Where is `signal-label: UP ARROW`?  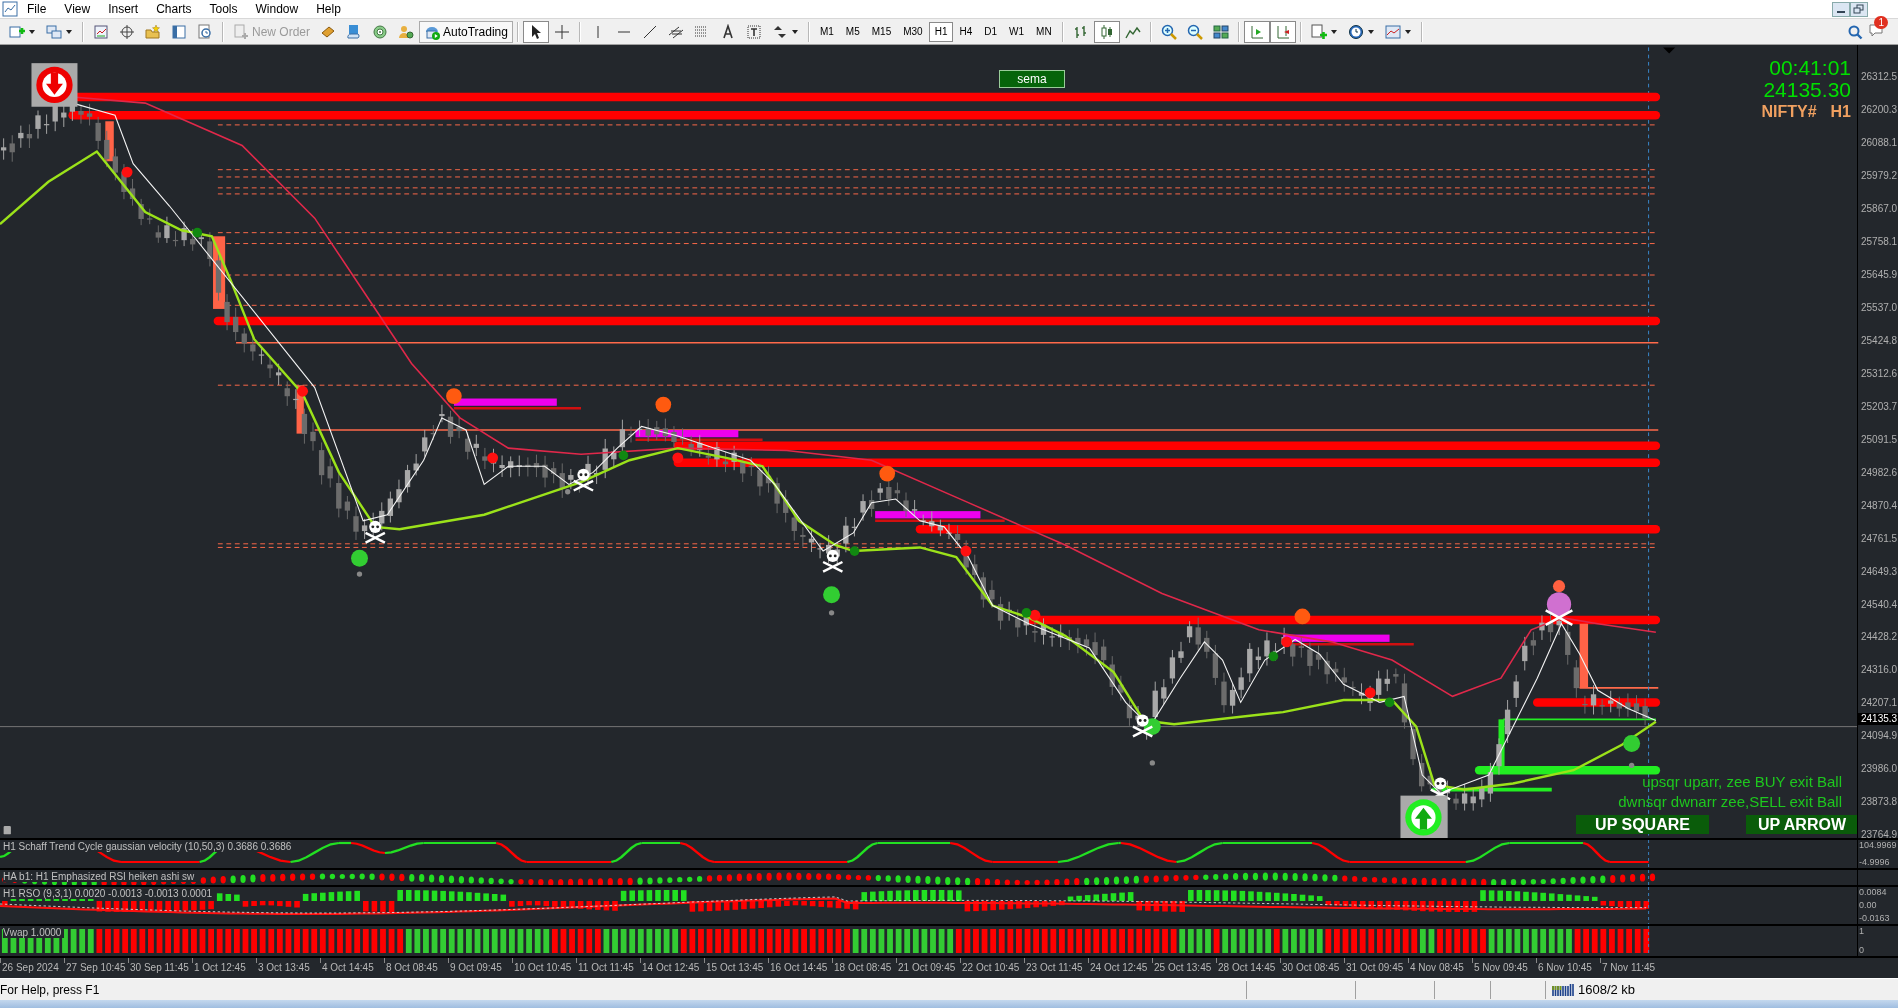 signal-label: UP ARROW is located at coordinates (1801, 824).